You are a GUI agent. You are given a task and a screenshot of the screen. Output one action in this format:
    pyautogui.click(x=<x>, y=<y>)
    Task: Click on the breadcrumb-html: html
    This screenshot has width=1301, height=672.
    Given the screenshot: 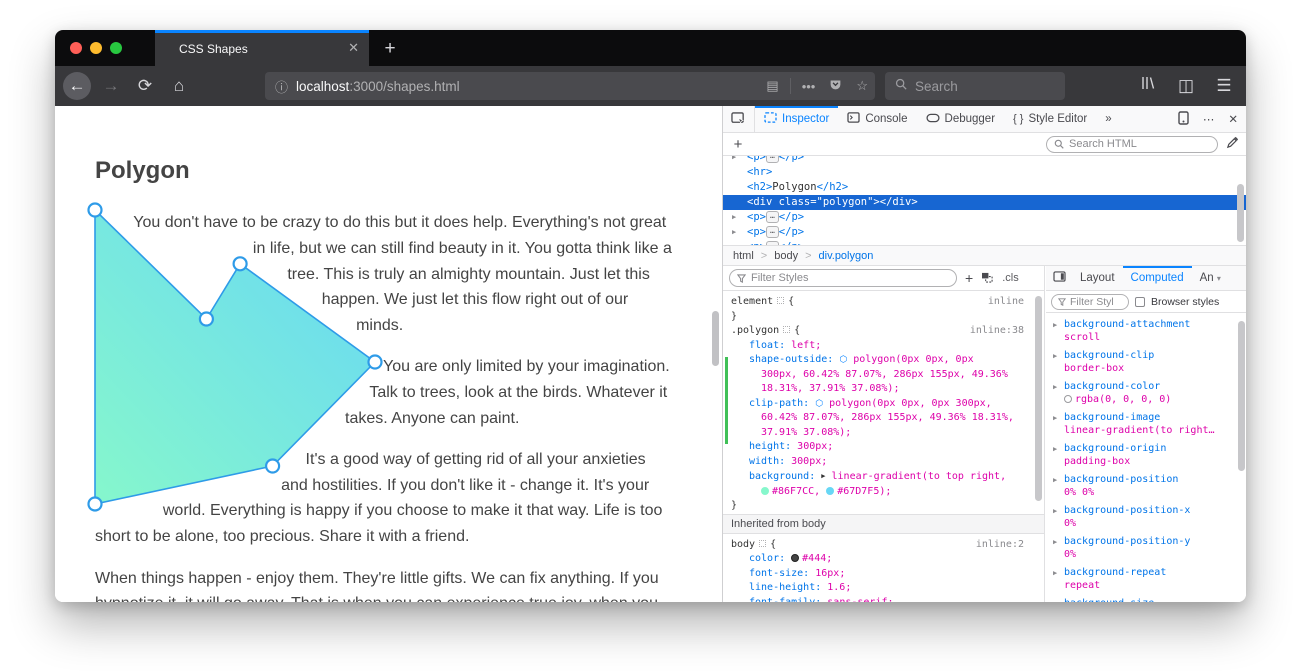 What is the action you would take?
    pyautogui.click(x=743, y=256)
    